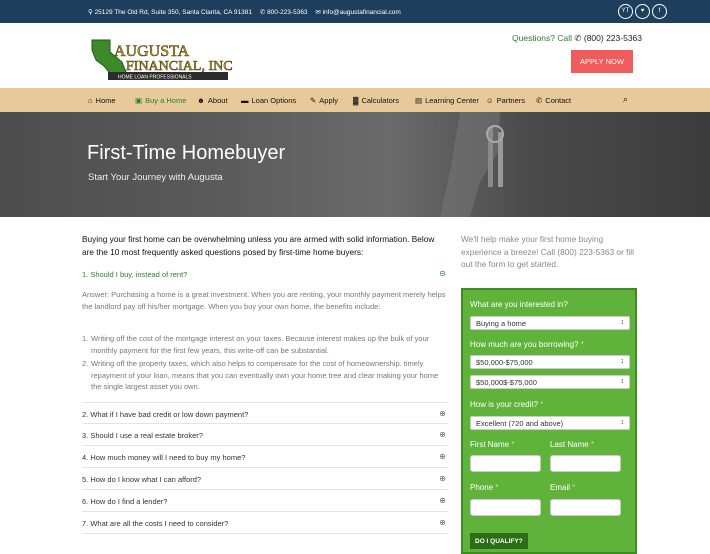 The height and width of the screenshot is (554, 710). What do you see at coordinates (550, 323) in the screenshot?
I see `interest-select: Buying a home ↕` at bounding box center [550, 323].